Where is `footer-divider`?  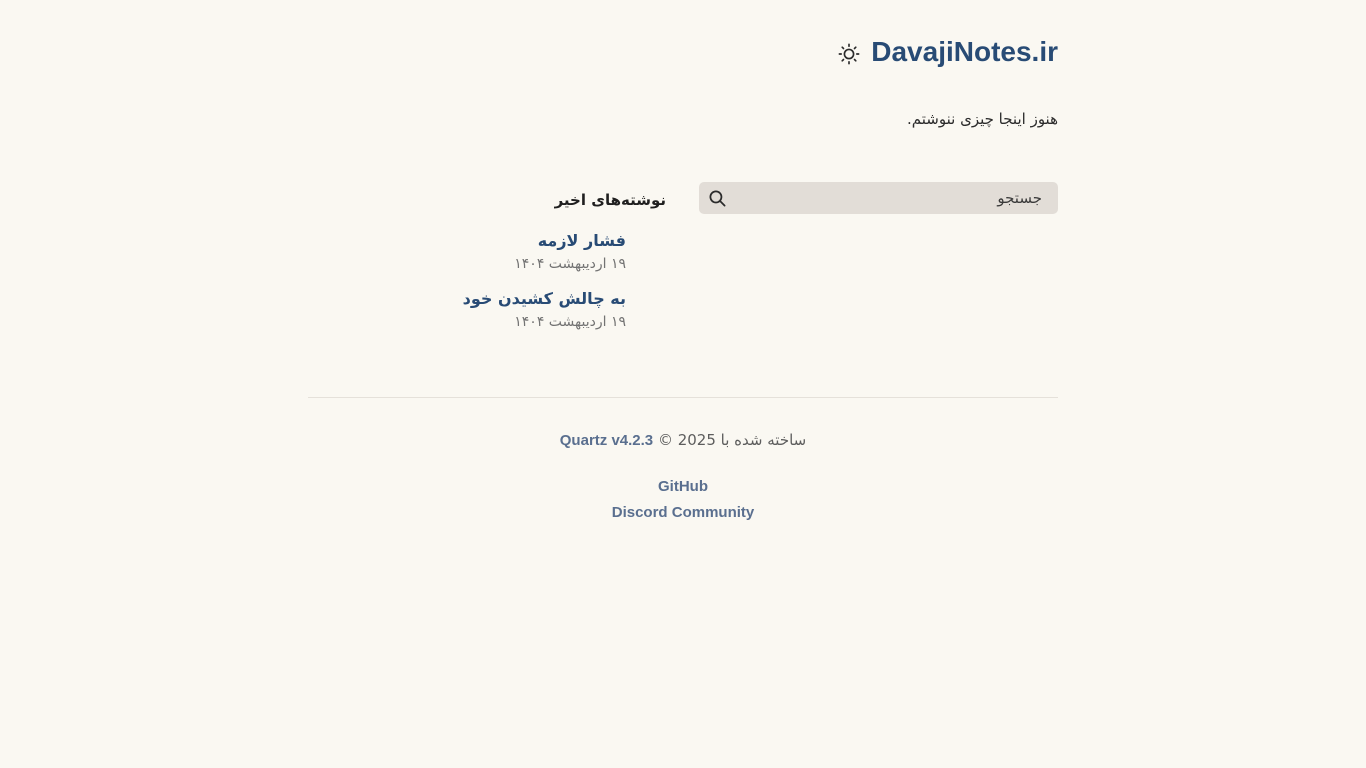
footer-divider is located at coordinates (683, 397).